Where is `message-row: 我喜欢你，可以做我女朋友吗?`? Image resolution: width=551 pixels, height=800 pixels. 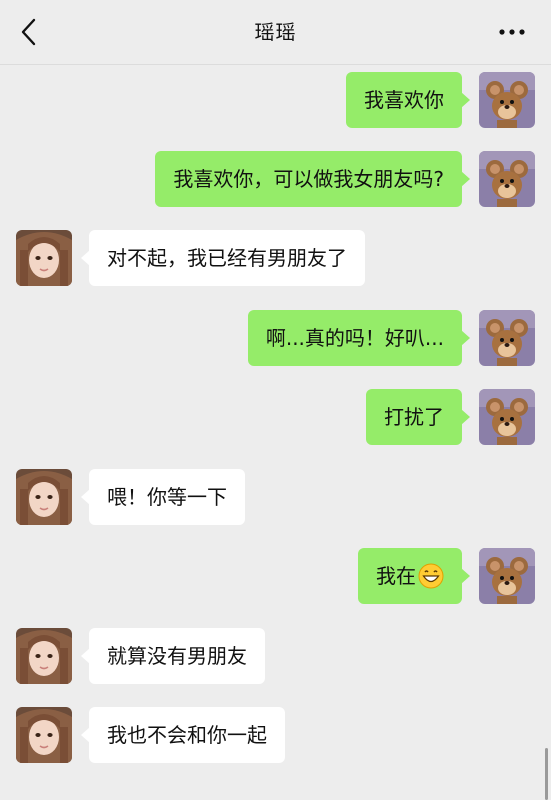 message-row: 我喜欢你，可以做我女朋友吗? is located at coordinates (275, 180).